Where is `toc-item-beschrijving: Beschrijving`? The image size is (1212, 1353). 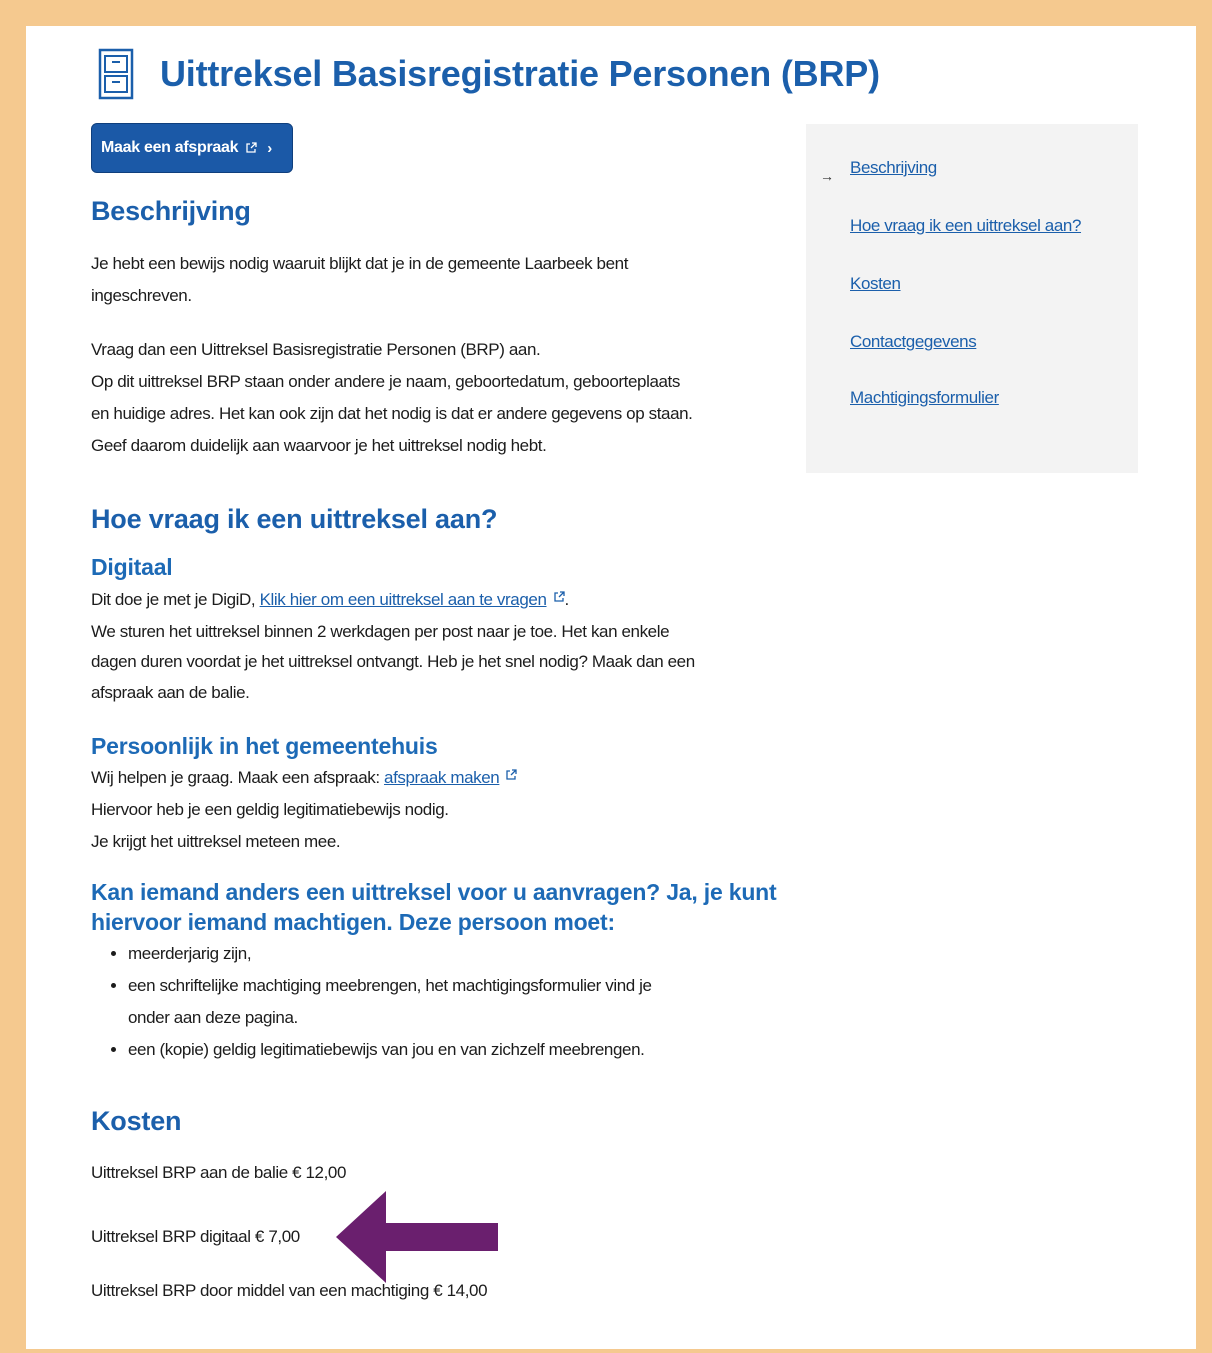 toc-item-beschrijving: Beschrijving is located at coordinates (893, 168).